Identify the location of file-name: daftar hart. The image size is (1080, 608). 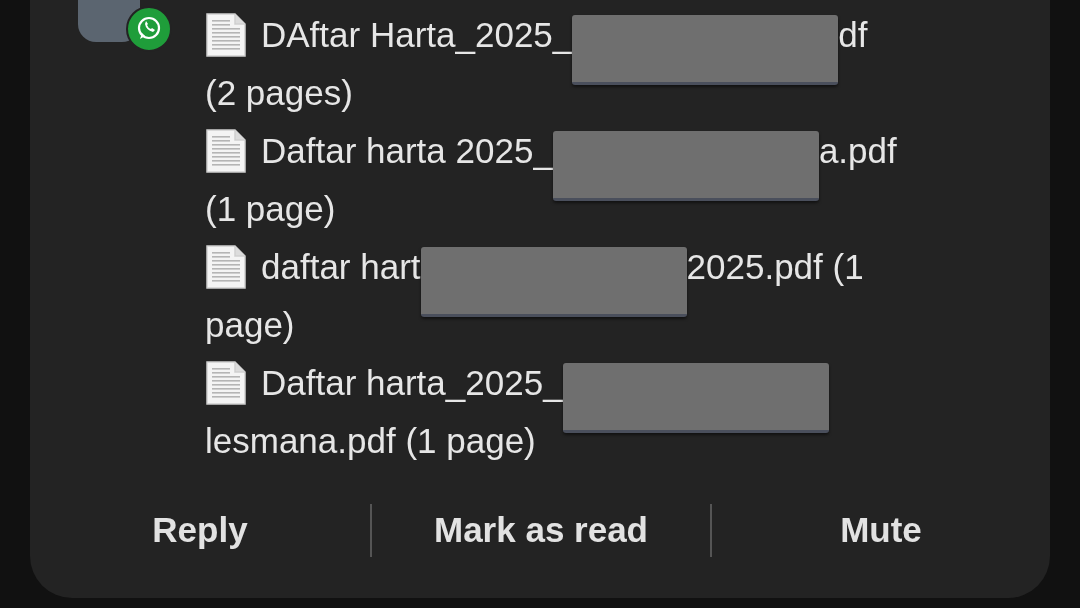
(341, 267).